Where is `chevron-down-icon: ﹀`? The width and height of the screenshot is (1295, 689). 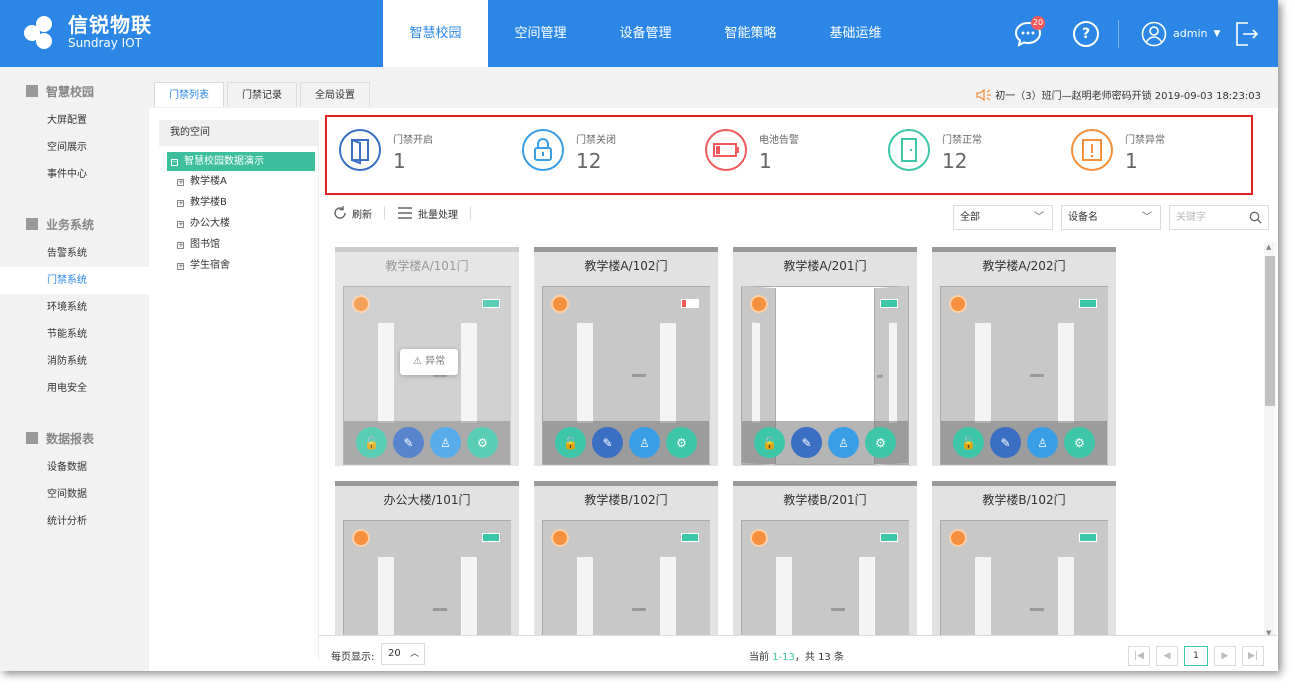
chevron-down-icon: ﹀ is located at coordinates (1039, 217).